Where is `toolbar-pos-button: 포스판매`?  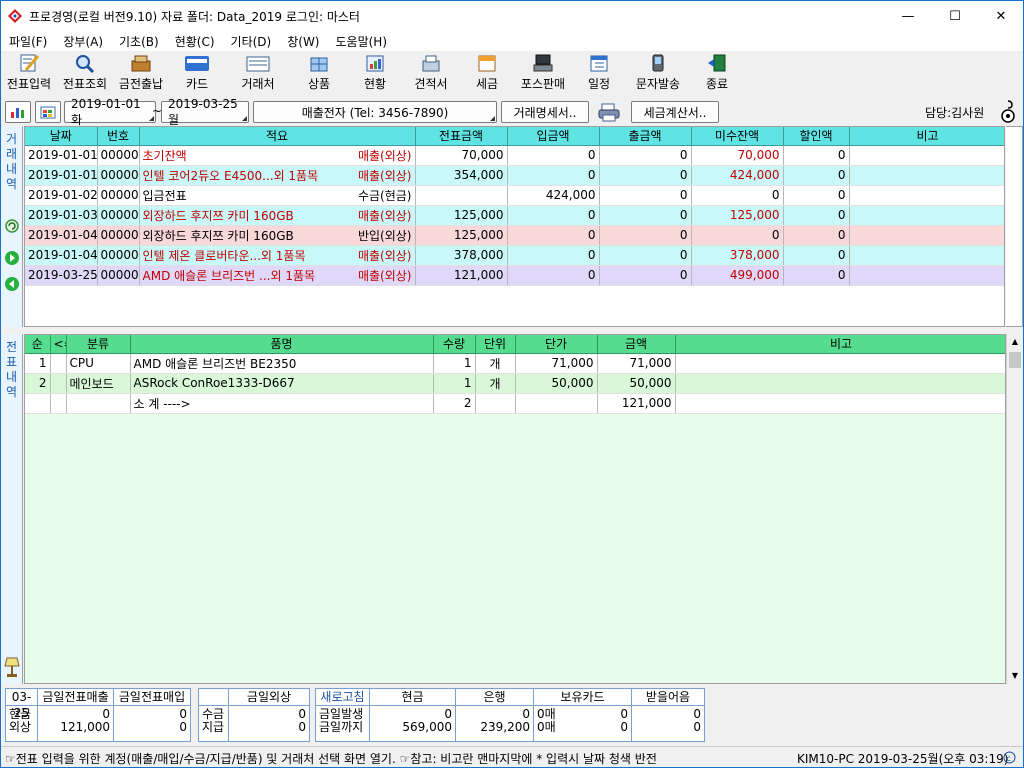
toolbar-pos-button: 포스판매 is located at coordinates (543, 73).